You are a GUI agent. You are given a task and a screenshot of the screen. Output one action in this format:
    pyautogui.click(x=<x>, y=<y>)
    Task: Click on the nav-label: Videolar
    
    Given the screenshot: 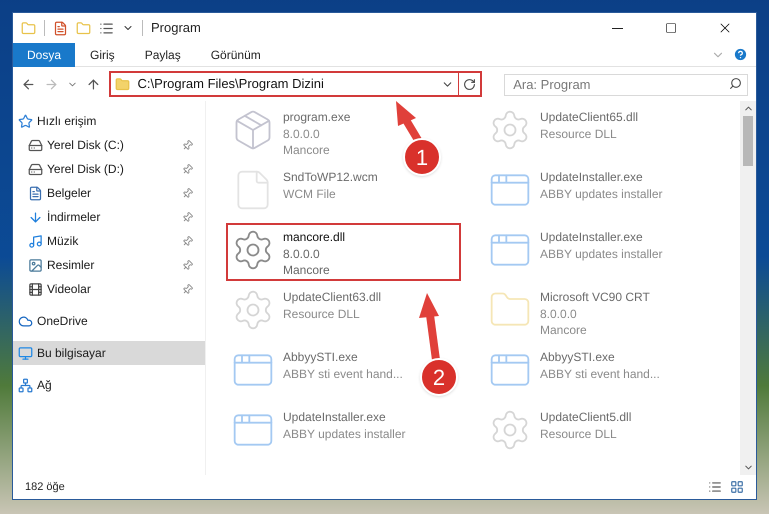 What is the action you would take?
    pyautogui.click(x=69, y=289)
    